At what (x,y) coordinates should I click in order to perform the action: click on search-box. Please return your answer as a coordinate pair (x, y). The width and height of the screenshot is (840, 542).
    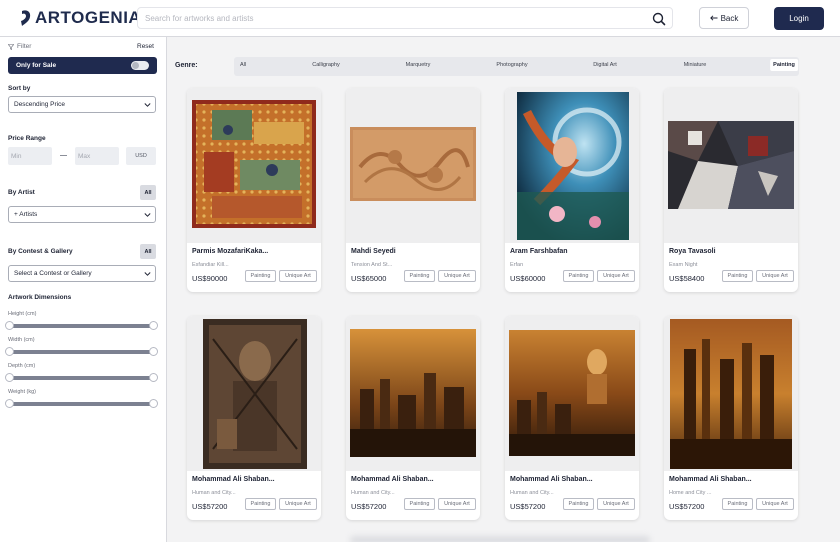
    Looking at the image, I should click on (405, 18).